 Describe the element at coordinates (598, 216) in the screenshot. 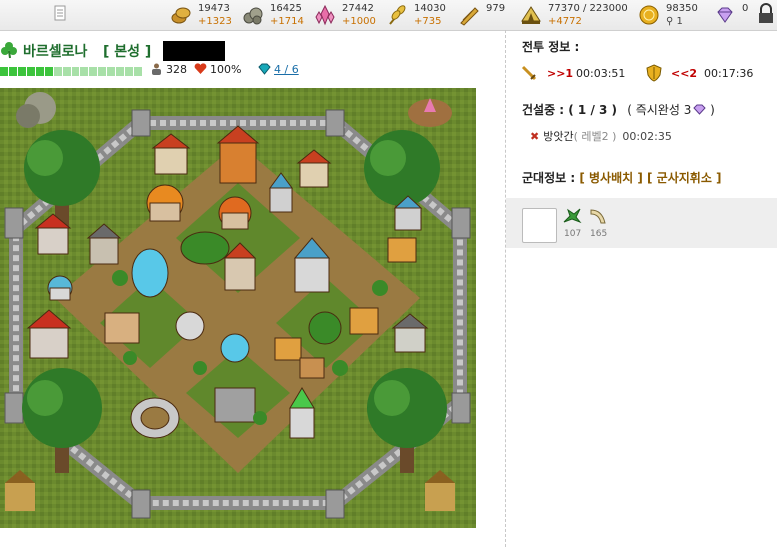

I see `horn-unit-icon` at that location.